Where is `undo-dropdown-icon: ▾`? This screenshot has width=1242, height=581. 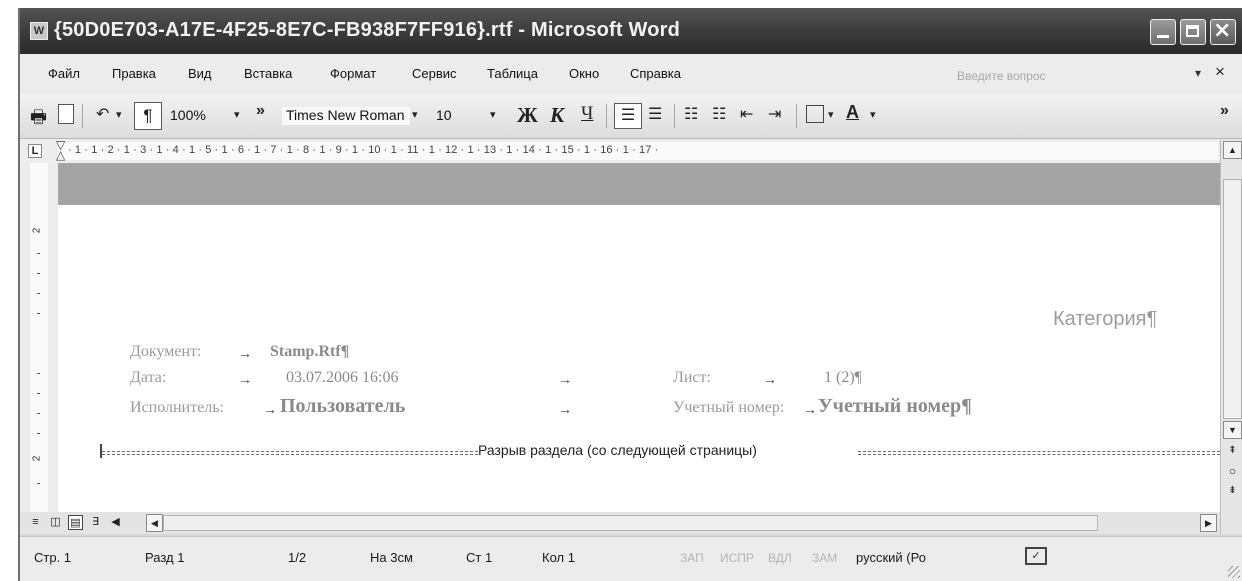
undo-dropdown-icon: ▾ is located at coordinates (119, 114).